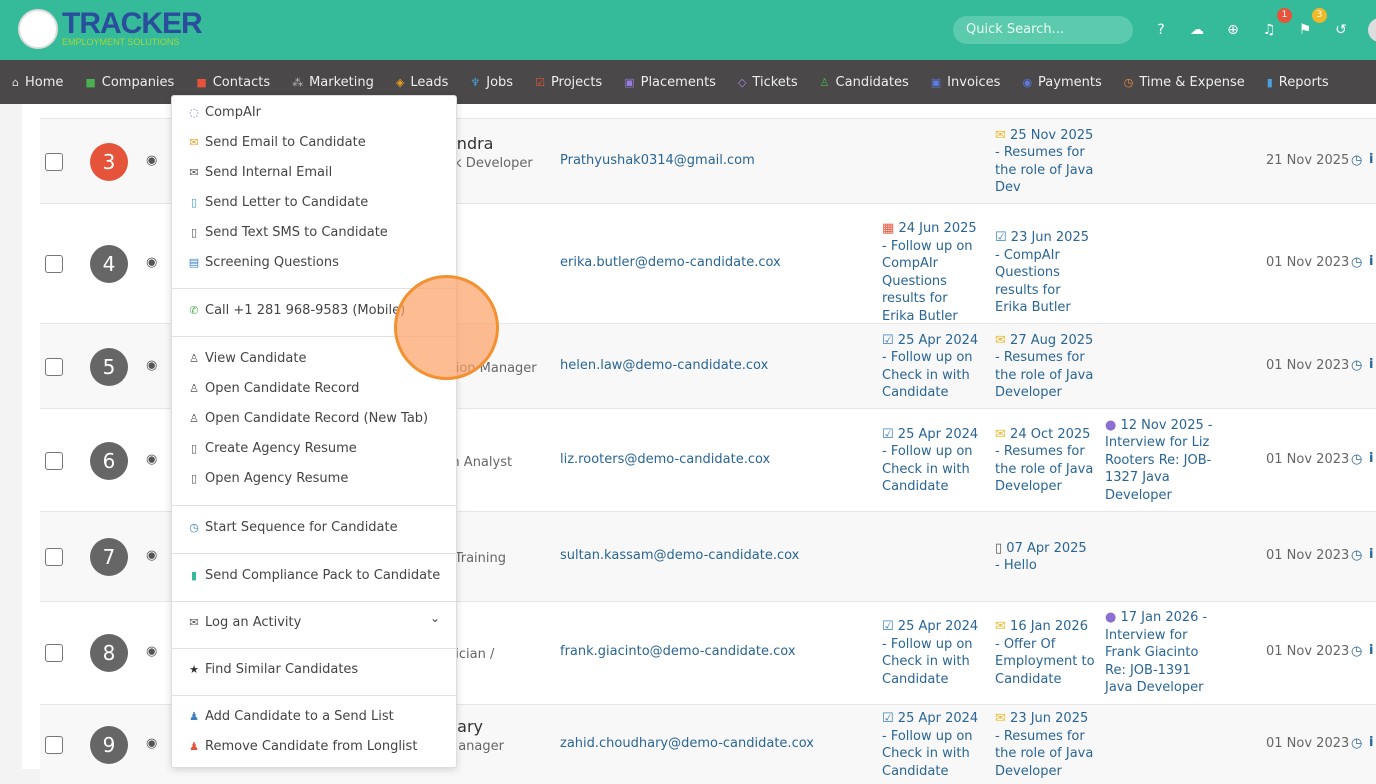 The height and width of the screenshot is (784, 1376). What do you see at coordinates (233, 82) in the screenshot?
I see `nav-item-contacts: ■ Contacts` at bounding box center [233, 82].